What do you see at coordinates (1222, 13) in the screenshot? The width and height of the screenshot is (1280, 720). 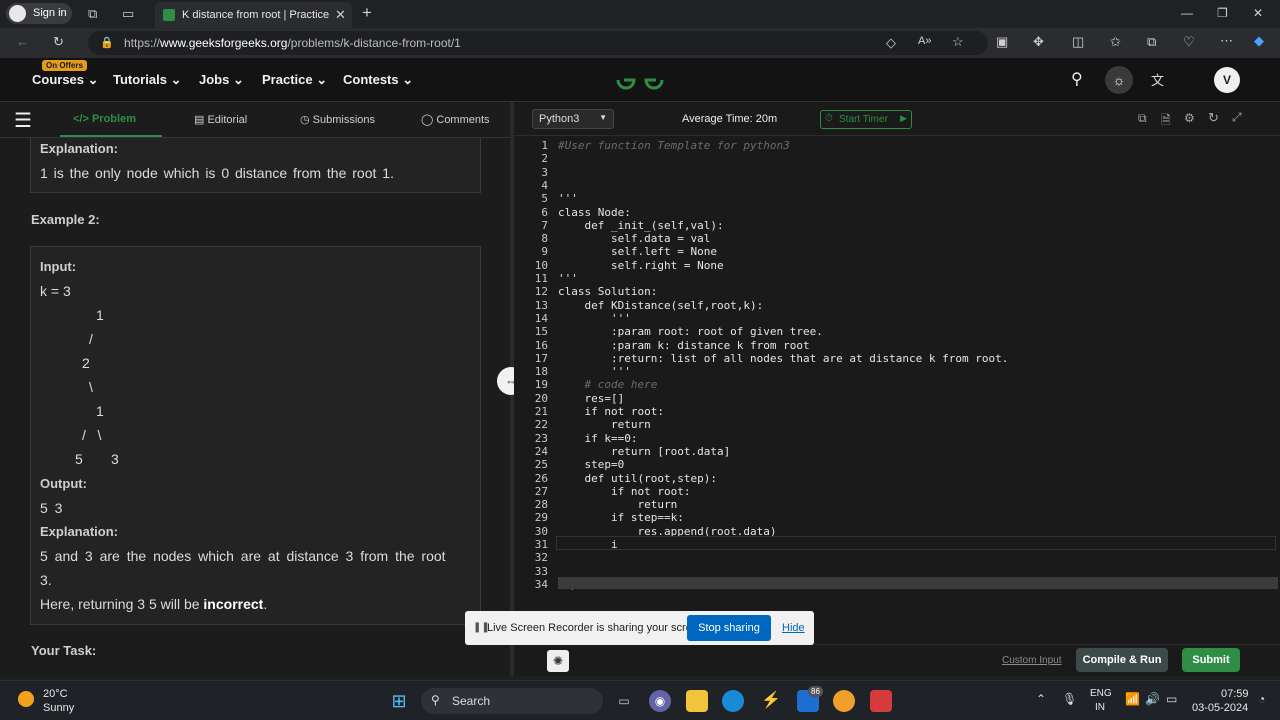 I see `maximize-icon: ❐` at bounding box center [1222, 13].